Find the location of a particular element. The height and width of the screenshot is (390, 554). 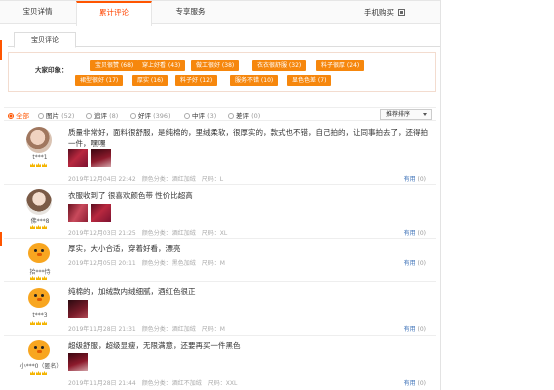

impression-tag: 料子很厚 (24) is located at coordinates (340, 65).